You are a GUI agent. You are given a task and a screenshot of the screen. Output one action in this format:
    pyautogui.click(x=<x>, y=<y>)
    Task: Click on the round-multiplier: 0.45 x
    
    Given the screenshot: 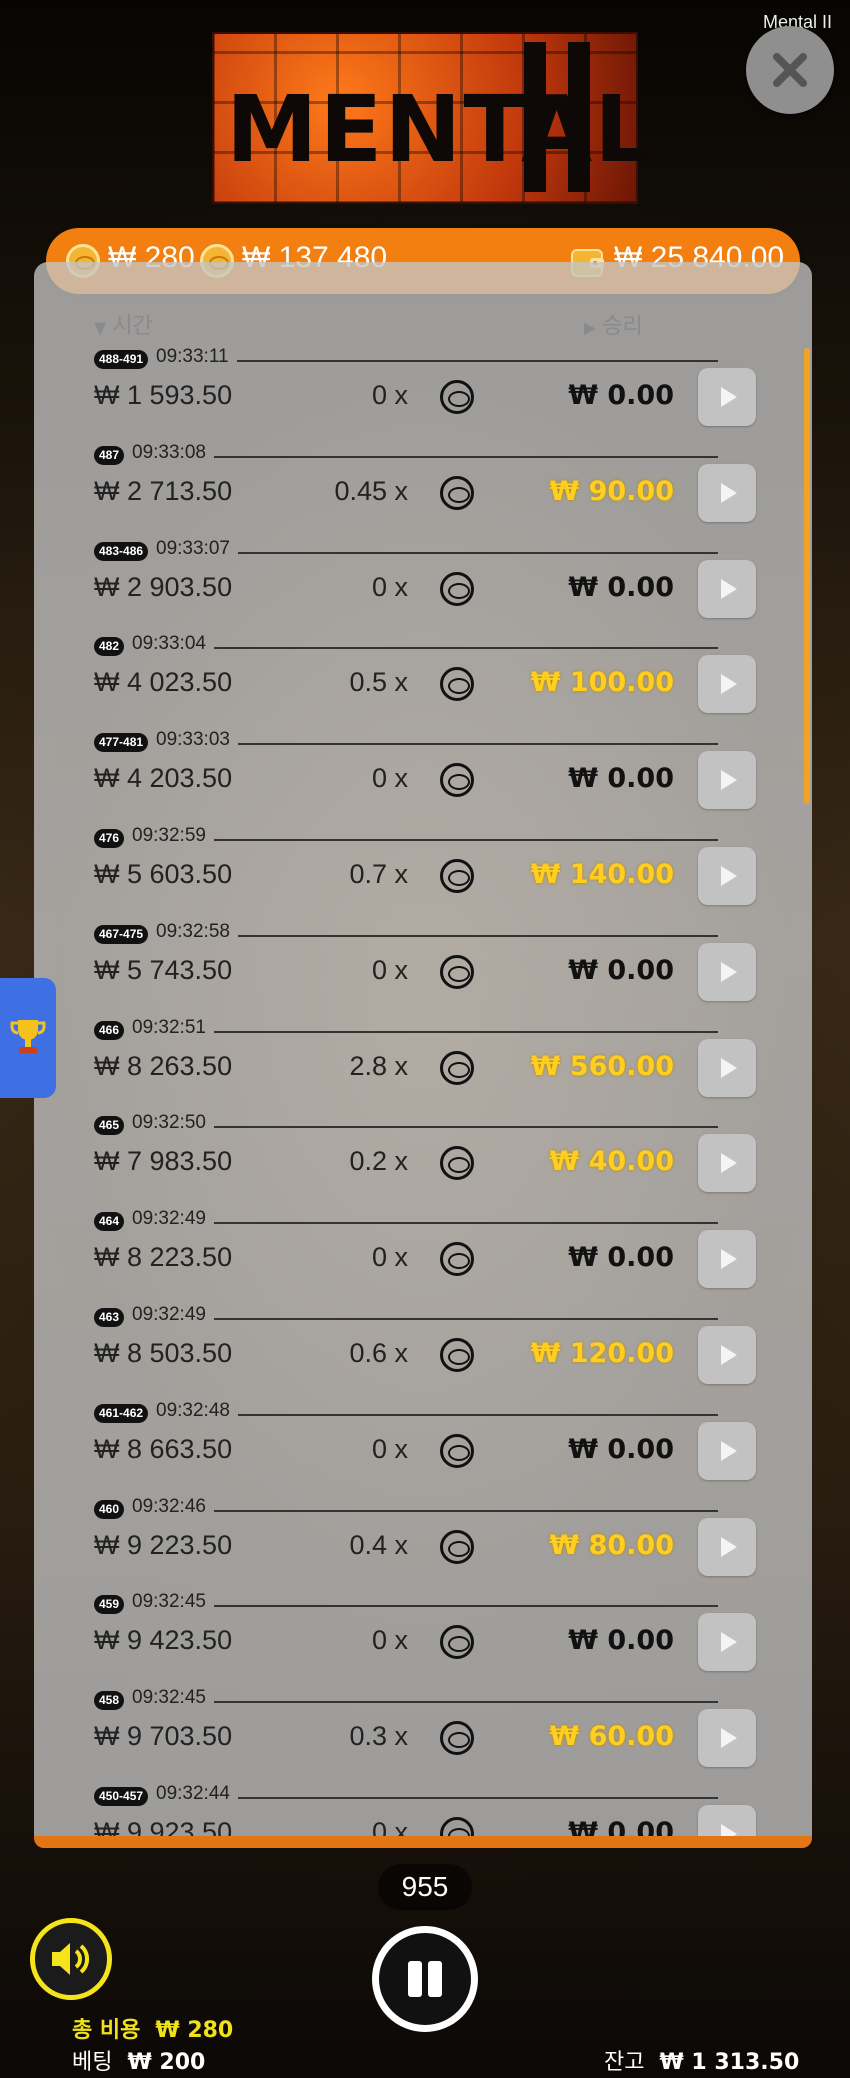 What is the action you would take?
    pyautogui.click(x=371, y=490)
    